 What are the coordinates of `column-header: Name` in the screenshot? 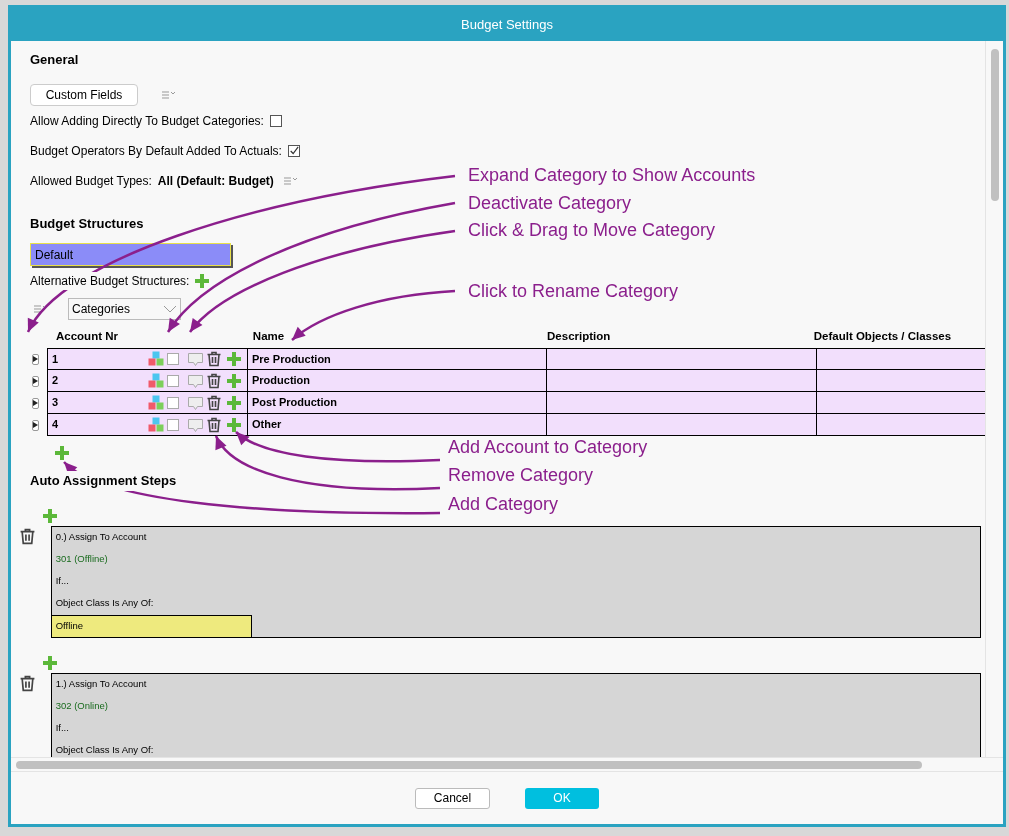 It's located at (268, 337).